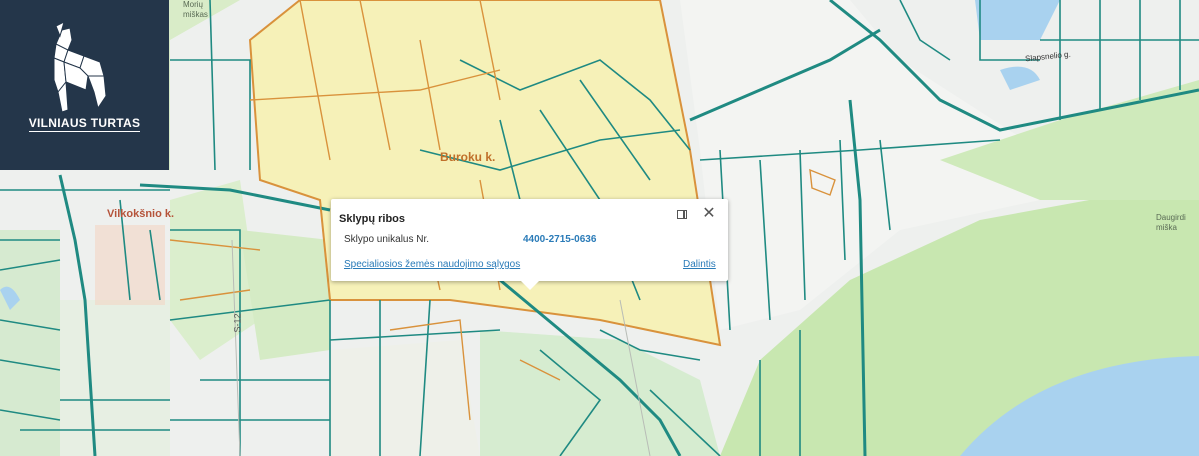 The image size is (1199, 456). I want to click on village-label-vilkoksnio: Vilkokšnio k., so click(141, 214).